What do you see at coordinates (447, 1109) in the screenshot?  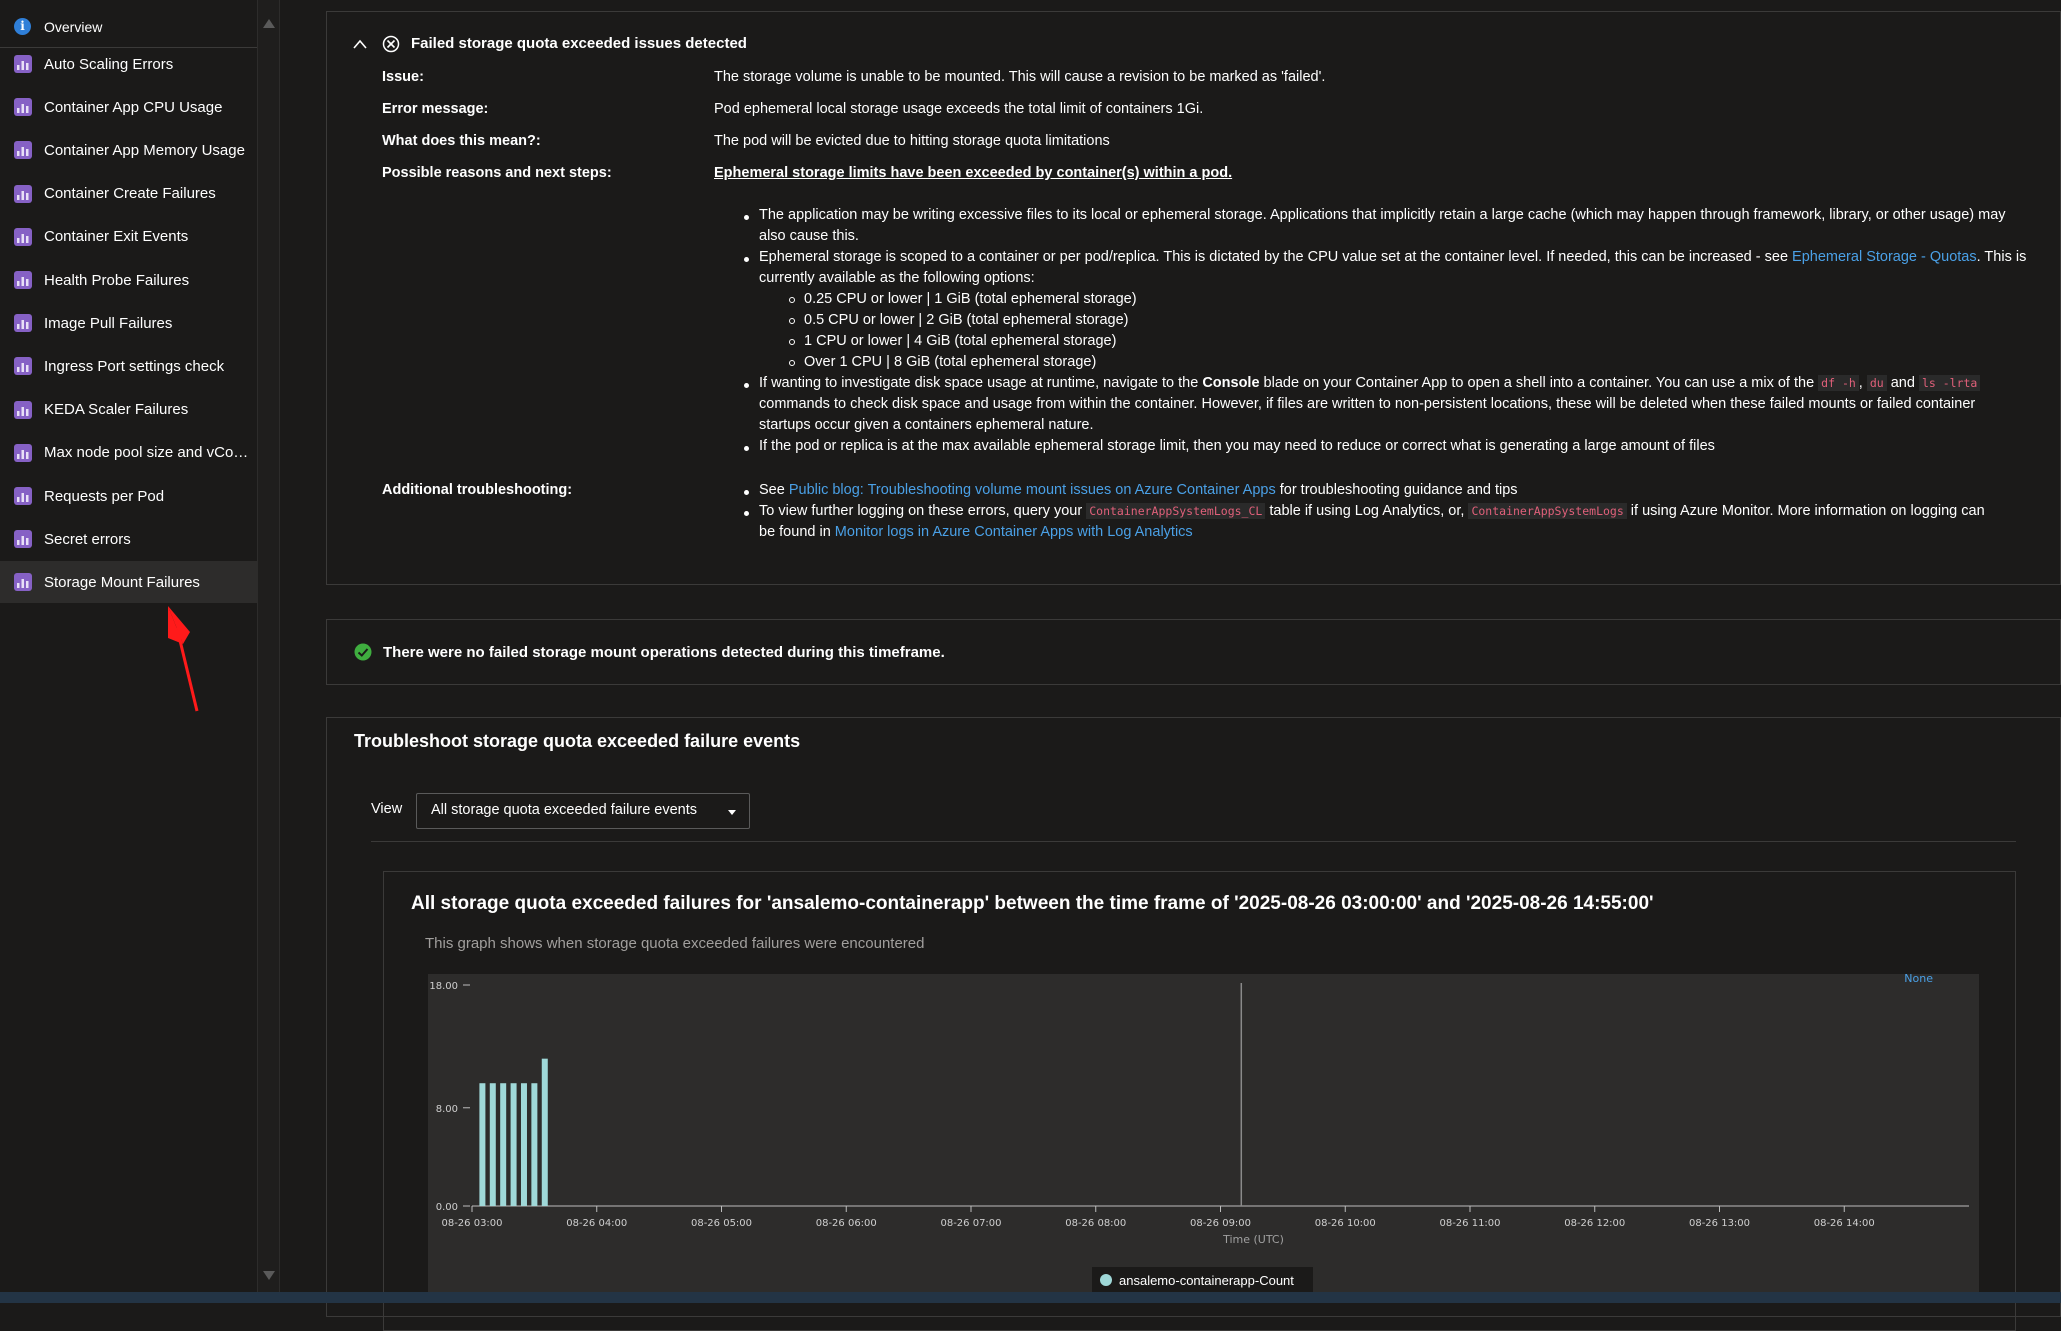 I see `y-tick-label: 8.00` at bounding box center [447, 1109].